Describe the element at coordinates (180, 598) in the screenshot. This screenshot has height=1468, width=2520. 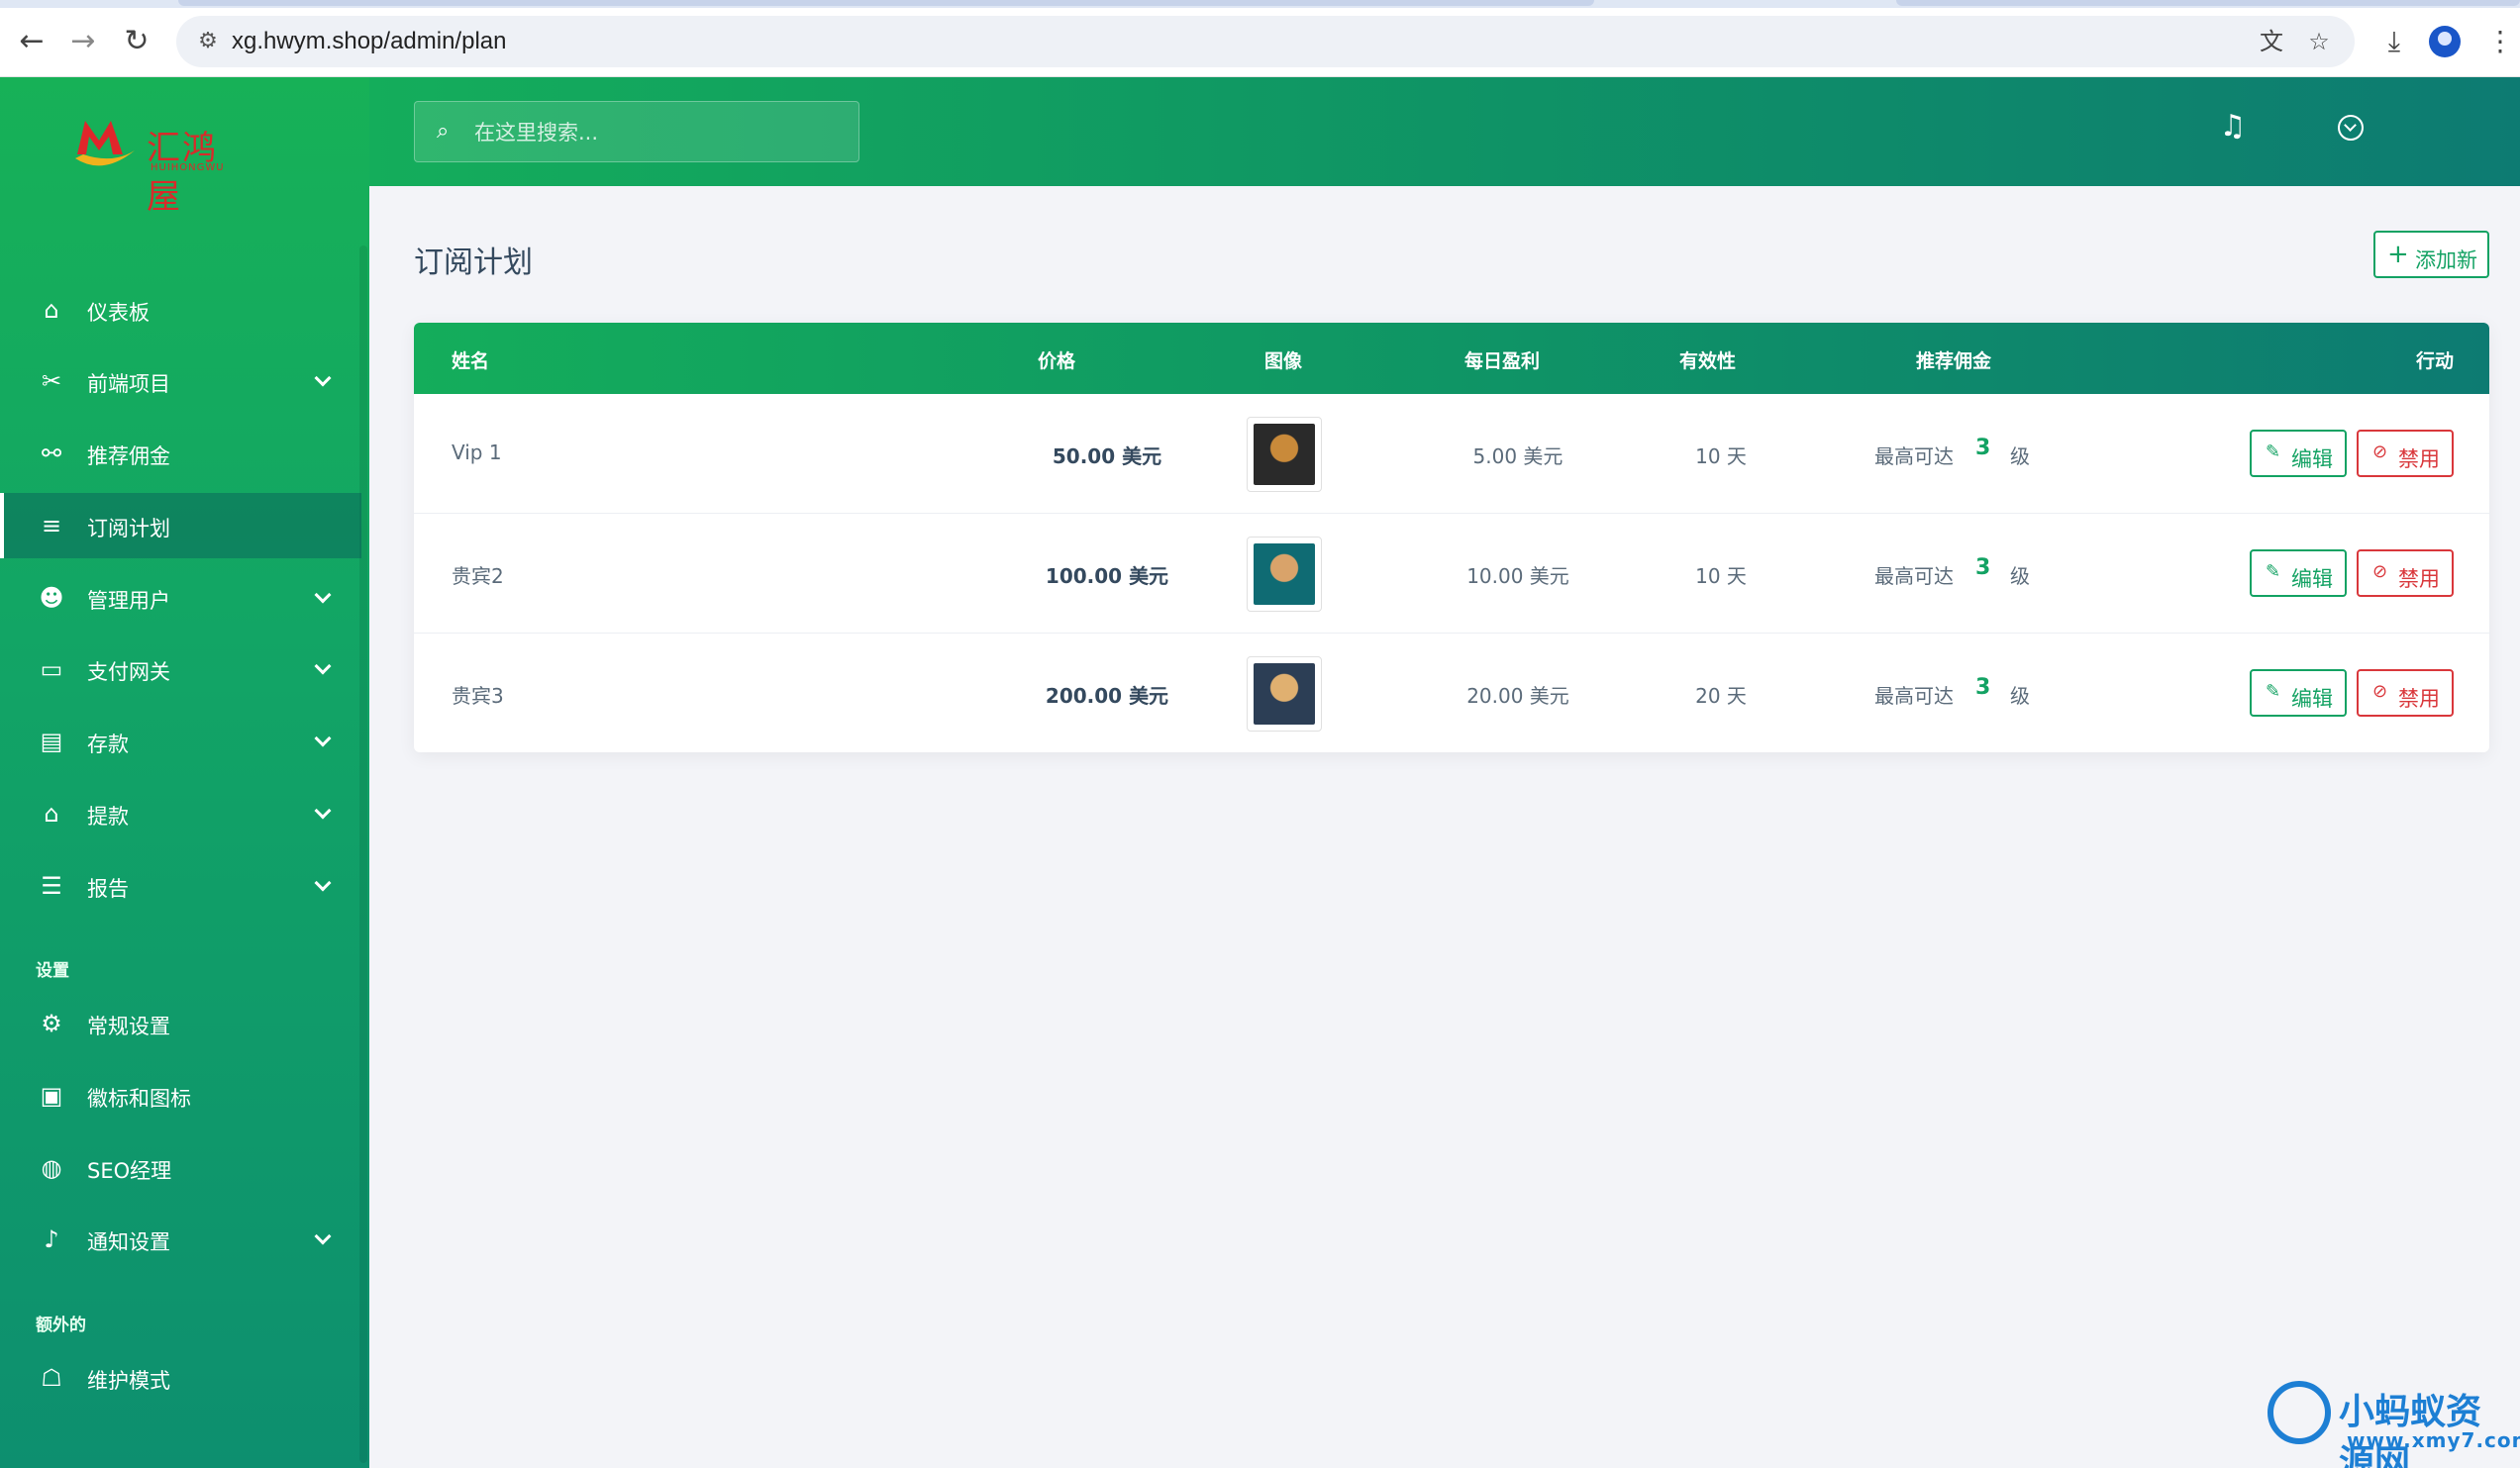
I see `sidebar-item-users: ☻ 管理用户` at that location.